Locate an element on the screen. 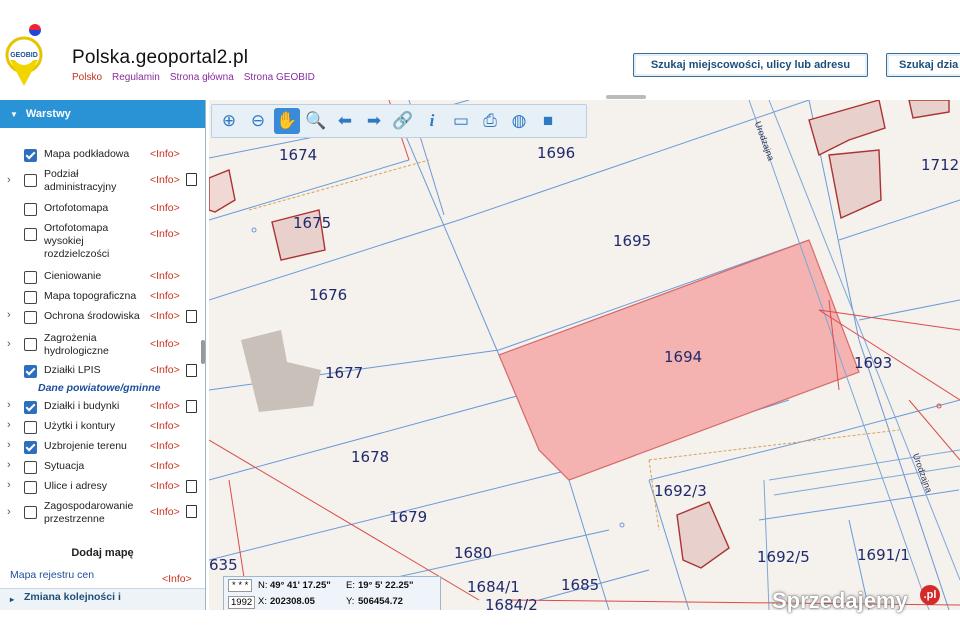  geobid-logo-icon: GEOBID is located at coordinates (24, 61).